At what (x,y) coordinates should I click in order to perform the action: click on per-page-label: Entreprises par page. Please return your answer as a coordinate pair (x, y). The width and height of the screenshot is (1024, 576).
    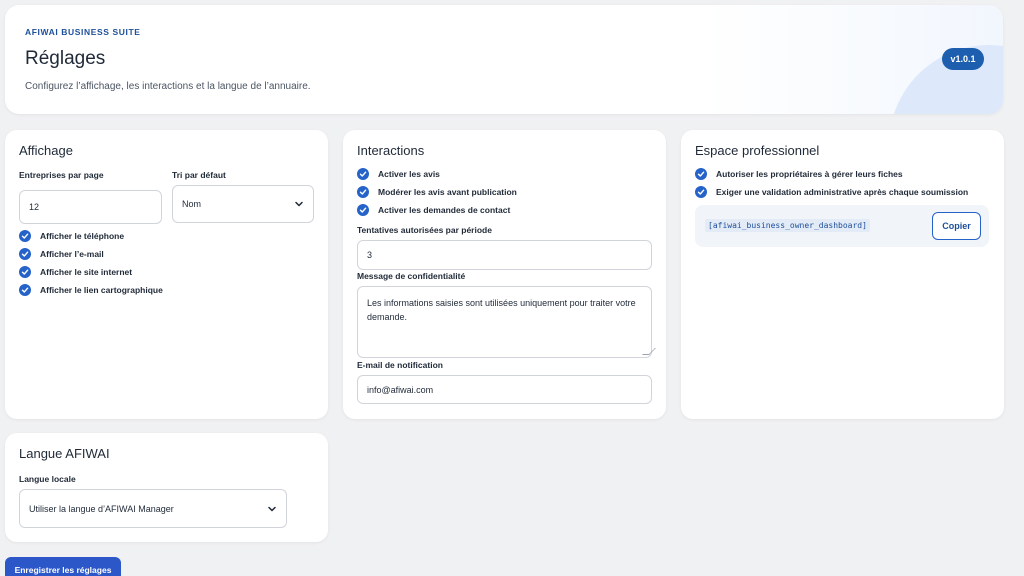
    Looking at the image, I should click on (61, 175).